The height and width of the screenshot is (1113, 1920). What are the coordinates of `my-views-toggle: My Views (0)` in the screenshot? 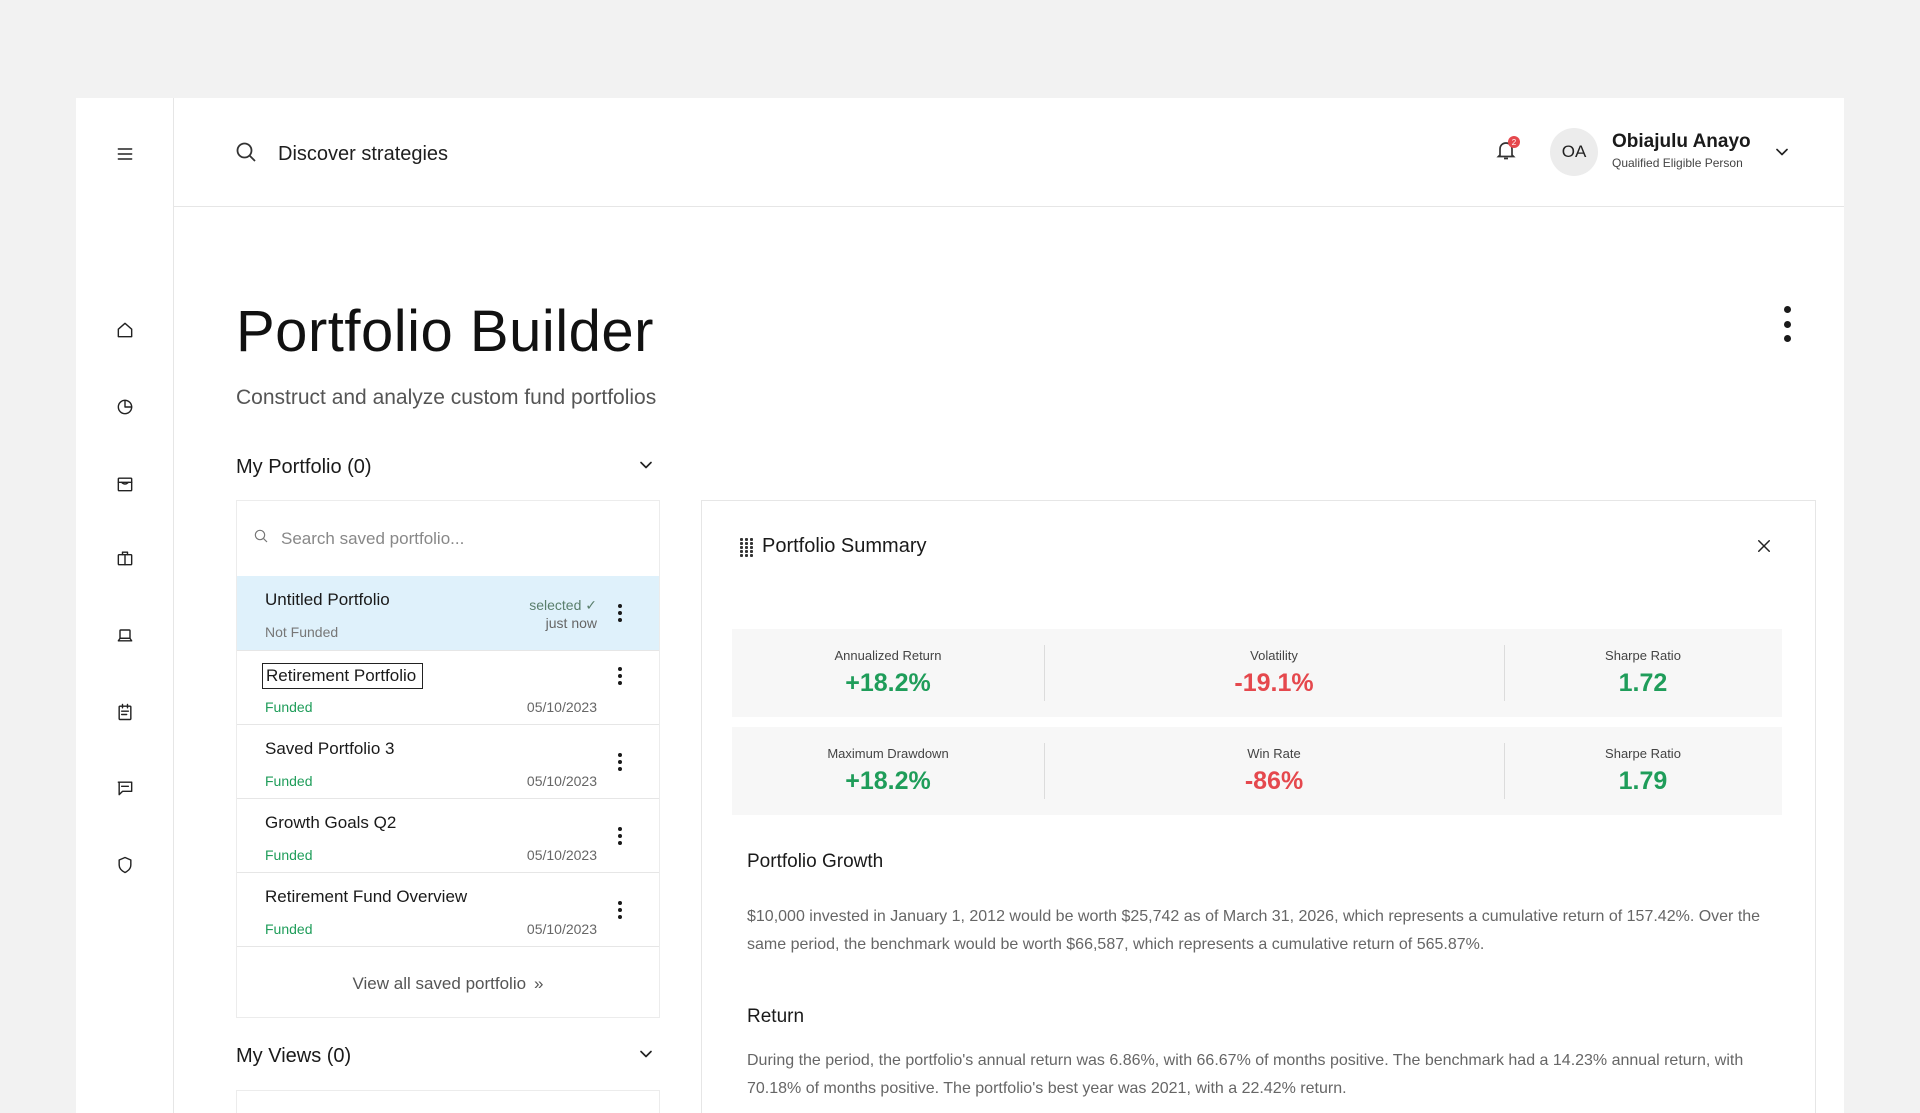 It's located at (446, 1056).